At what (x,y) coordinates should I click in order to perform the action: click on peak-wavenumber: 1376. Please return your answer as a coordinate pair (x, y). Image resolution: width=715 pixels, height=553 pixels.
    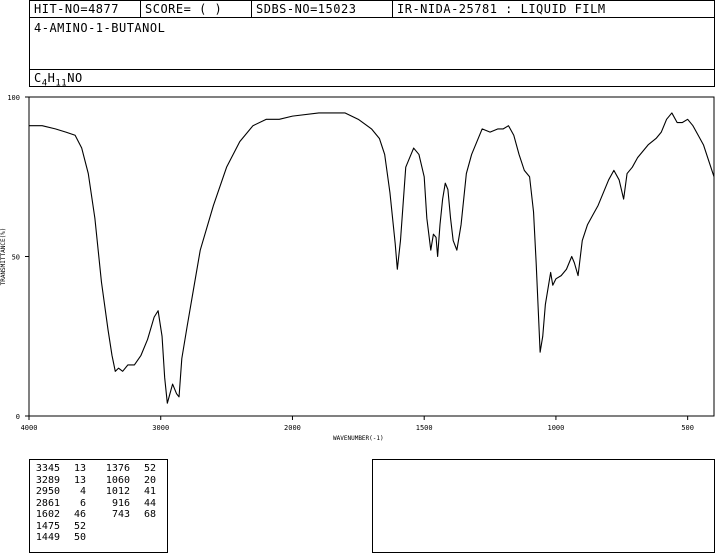
    Looking at the image, I should click on (117, 468).